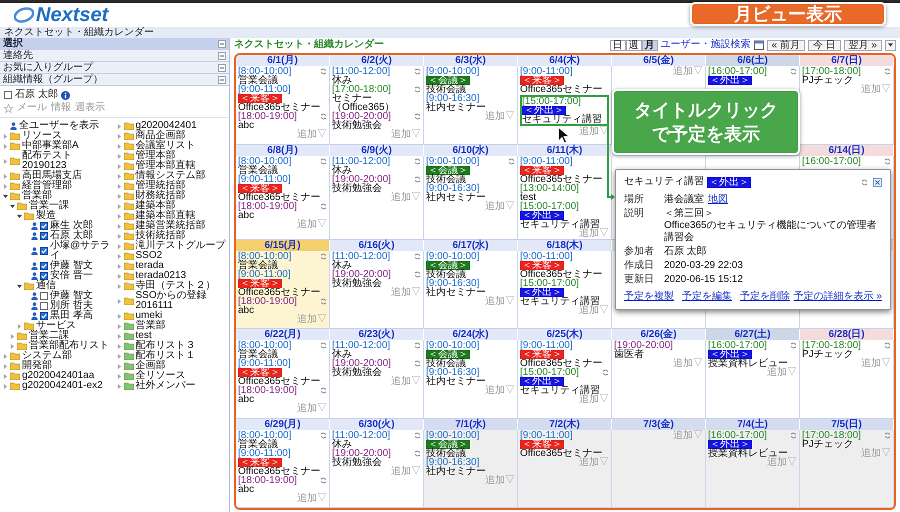 The width and height of the screenshot is (900, 512). Describe the element at coordinates (471, 150) in the screenshot. I see `day-header: 6/10(水)` at that location.